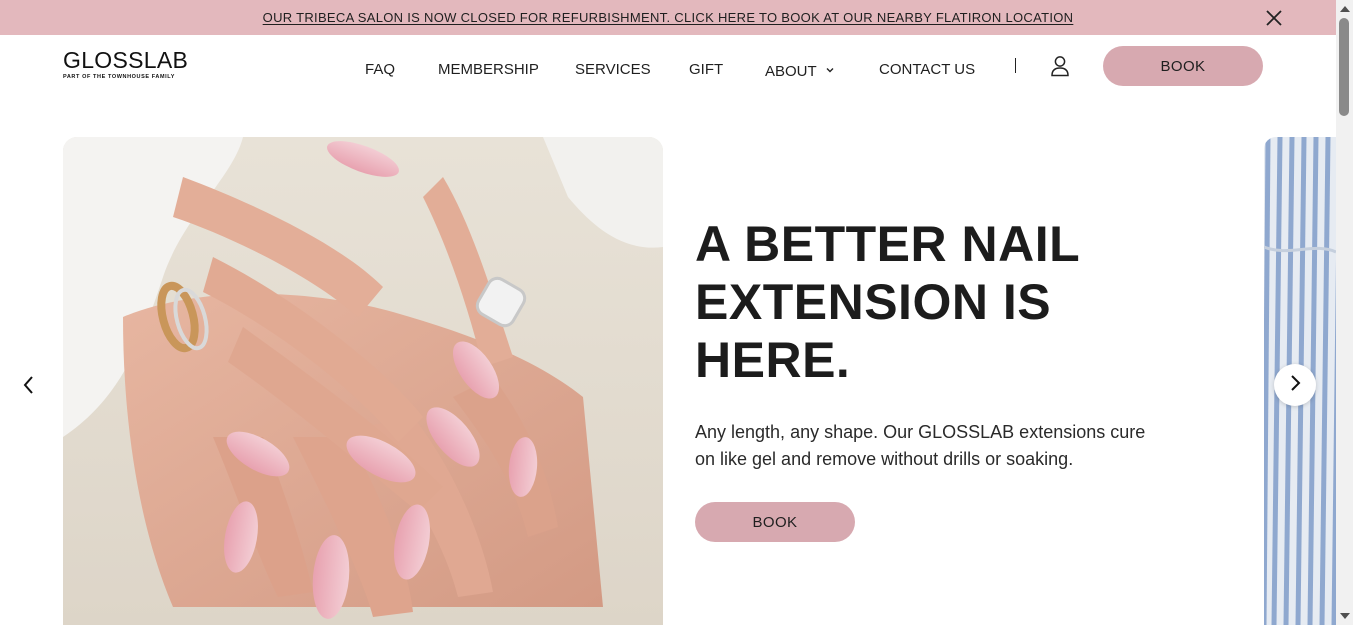  I want to click on scroll-up-arrow, so click(1345, 9).